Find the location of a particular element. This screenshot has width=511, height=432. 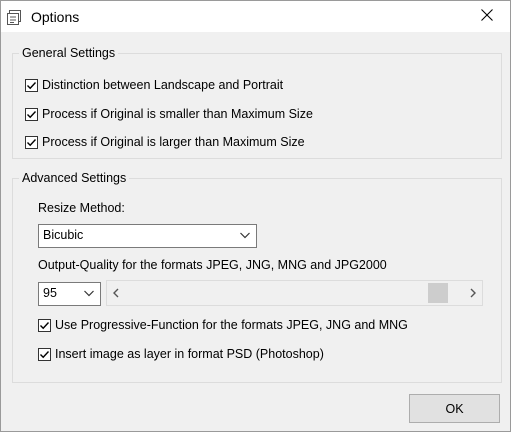

scroll-thumb is located at coordinates (438, 293).